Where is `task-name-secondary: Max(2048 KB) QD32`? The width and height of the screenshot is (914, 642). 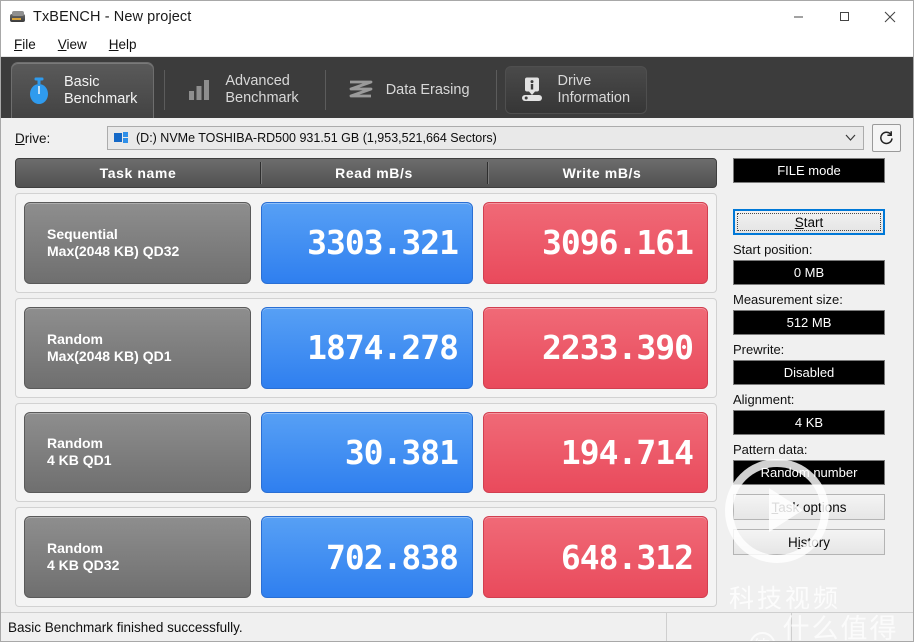
task-name-secondary: Max(2048 KB) QD32 is located at coordinates (113, 250).